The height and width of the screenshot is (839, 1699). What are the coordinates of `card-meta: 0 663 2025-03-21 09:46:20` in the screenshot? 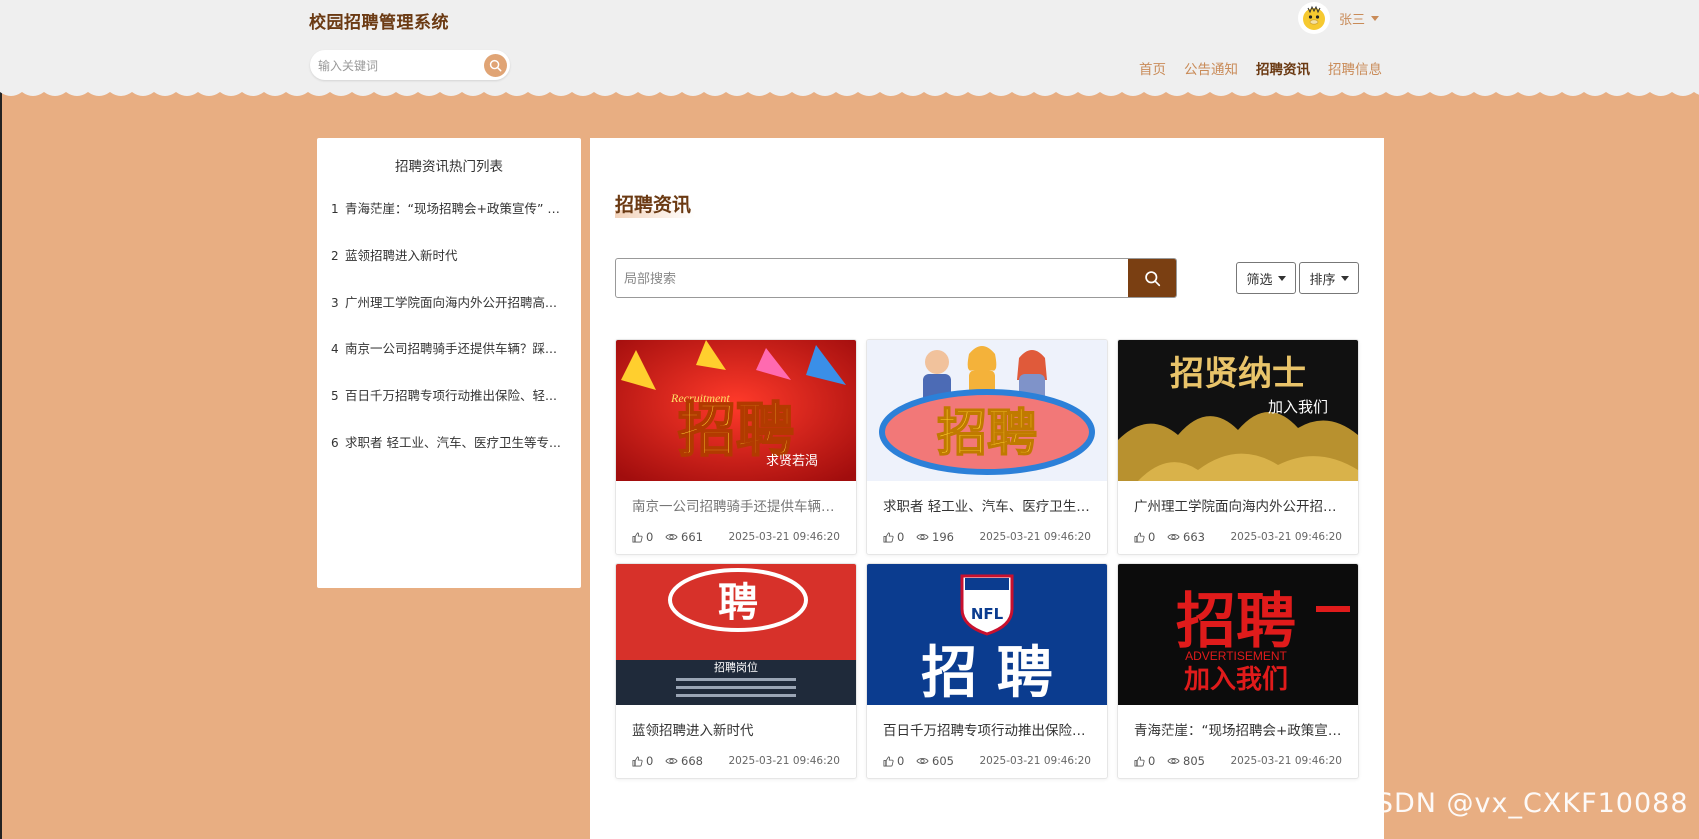 It's located at (1240, 538).